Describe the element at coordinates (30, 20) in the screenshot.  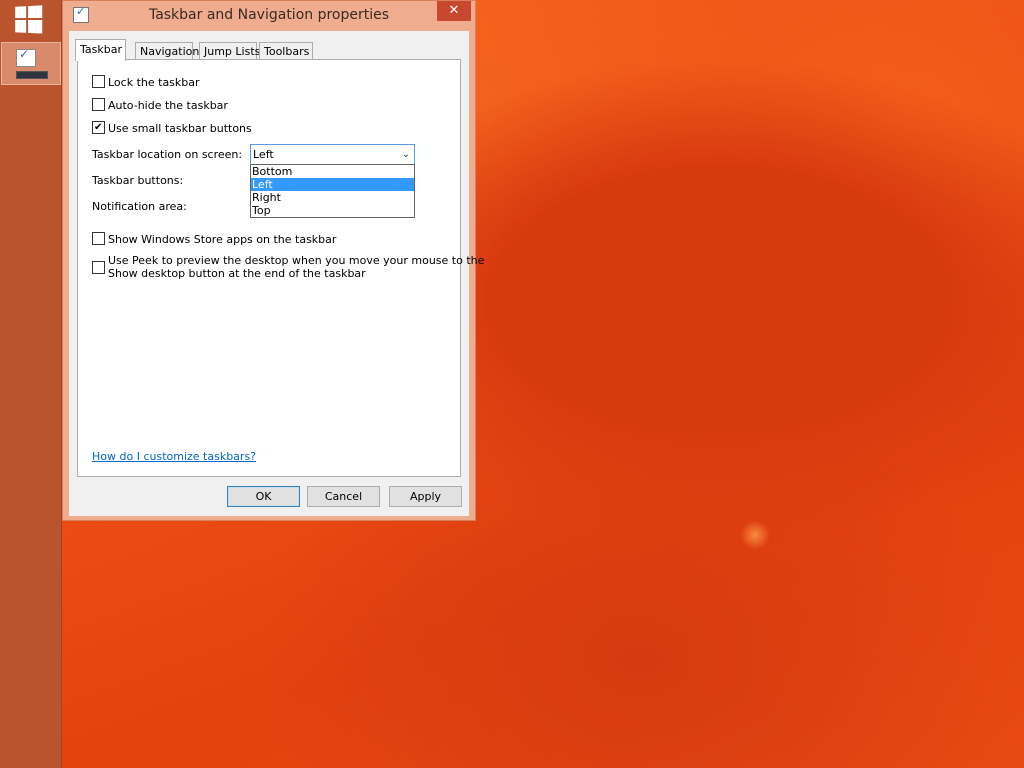
I see `windows-logo-icon` at that location.